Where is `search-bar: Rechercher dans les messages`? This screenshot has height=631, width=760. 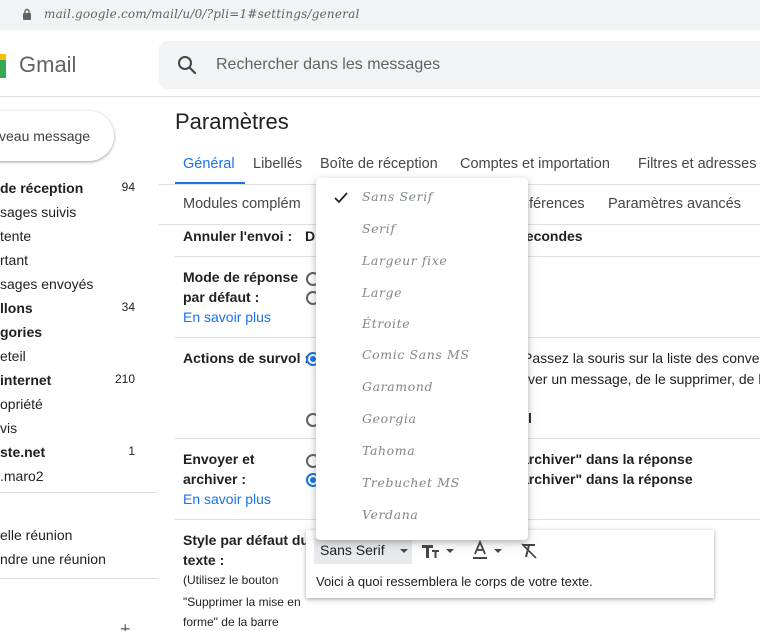
search-bar: Rechercher dans les messages is located at coordinates (459, 65).